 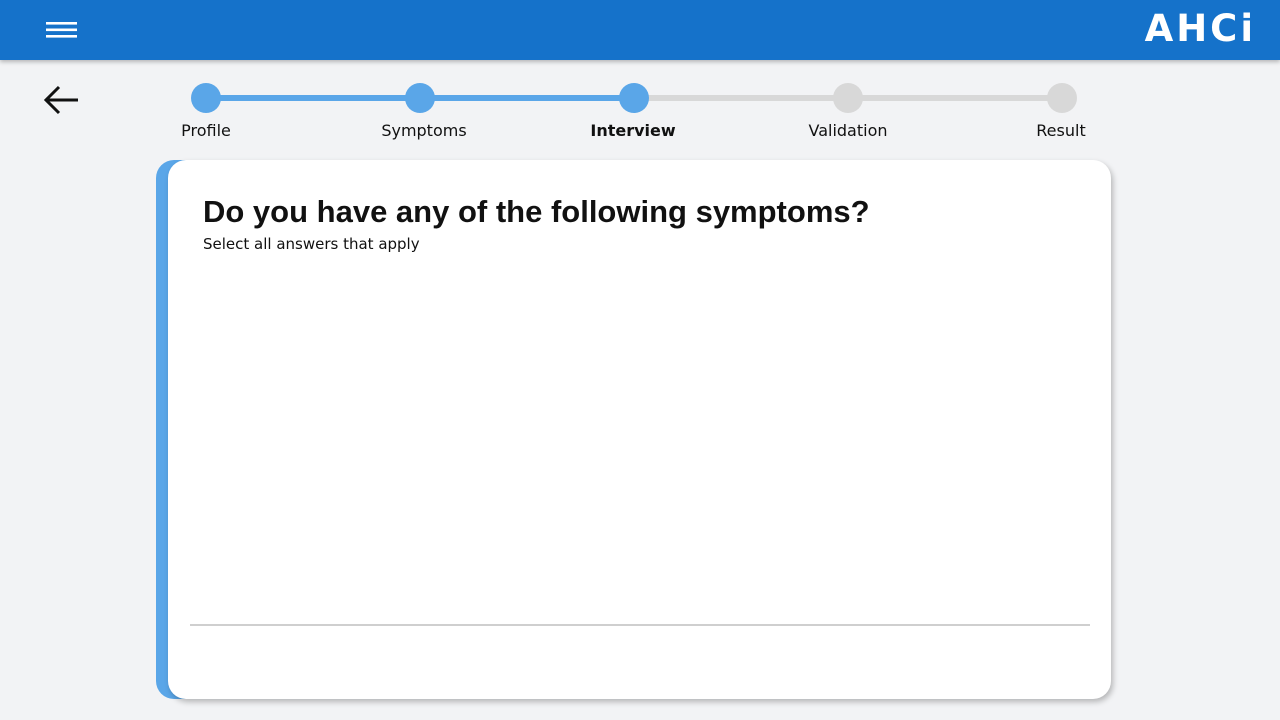 I want to click on step-dot-profile, so click(x=206, y=98).